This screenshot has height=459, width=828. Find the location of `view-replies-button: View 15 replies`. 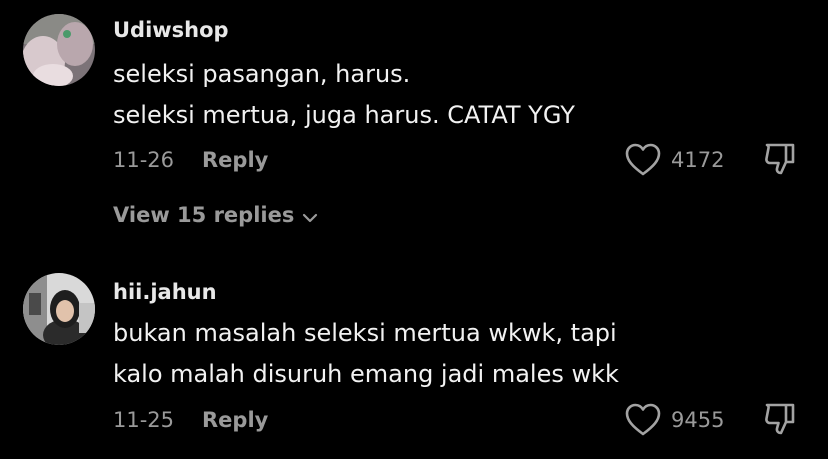

view-replies-button: View 15 replies is located at coordinates (215, 215).